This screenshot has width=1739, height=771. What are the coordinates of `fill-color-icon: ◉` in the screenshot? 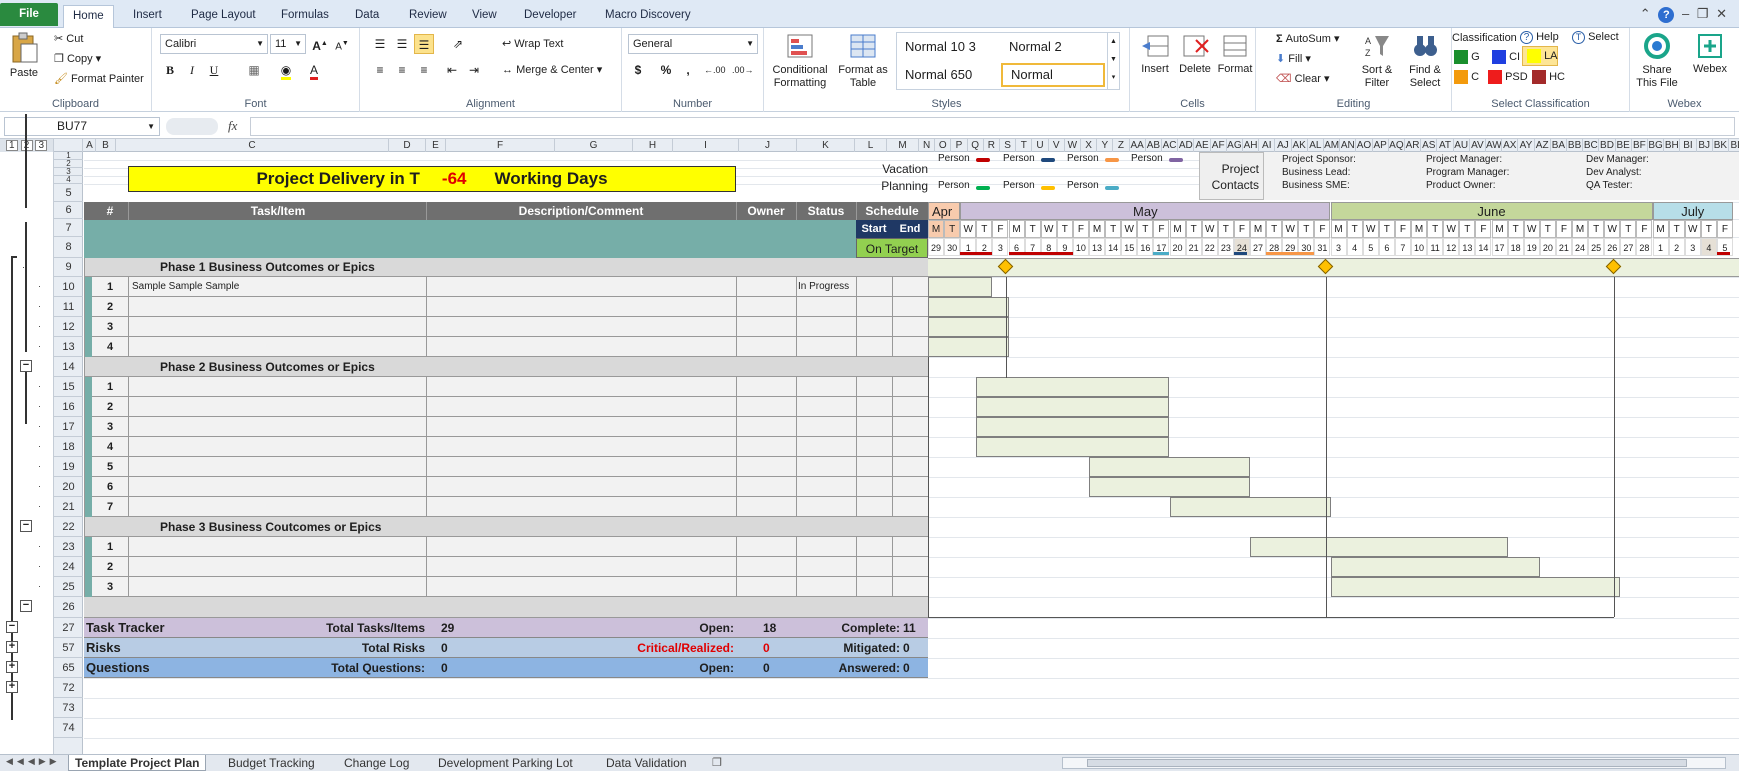 It's located at (286, 70).